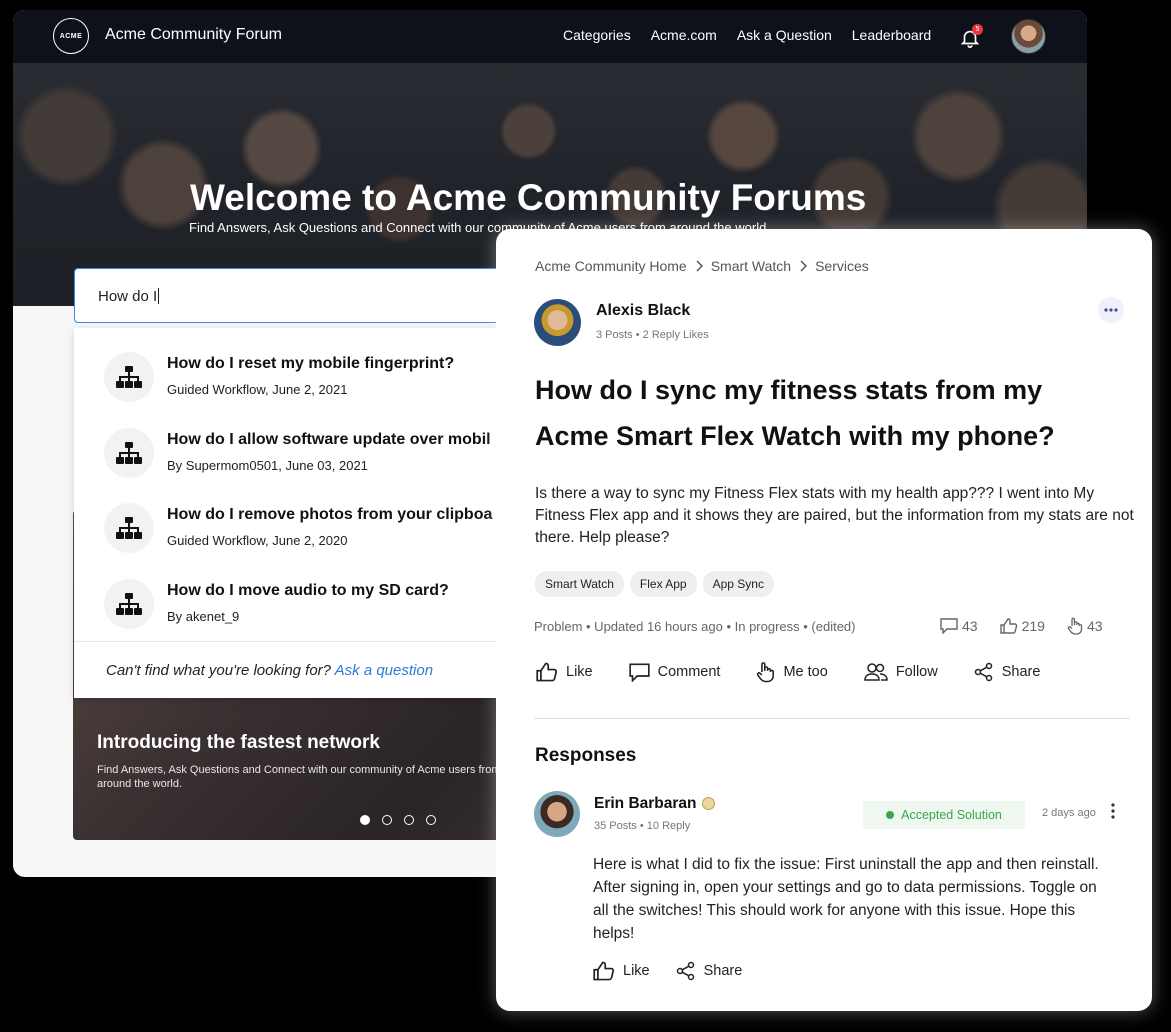  What do you see at coordinates (916, 672) in the screenshot?
I see `follow-label: Follow` at bounding box center [916, 672].